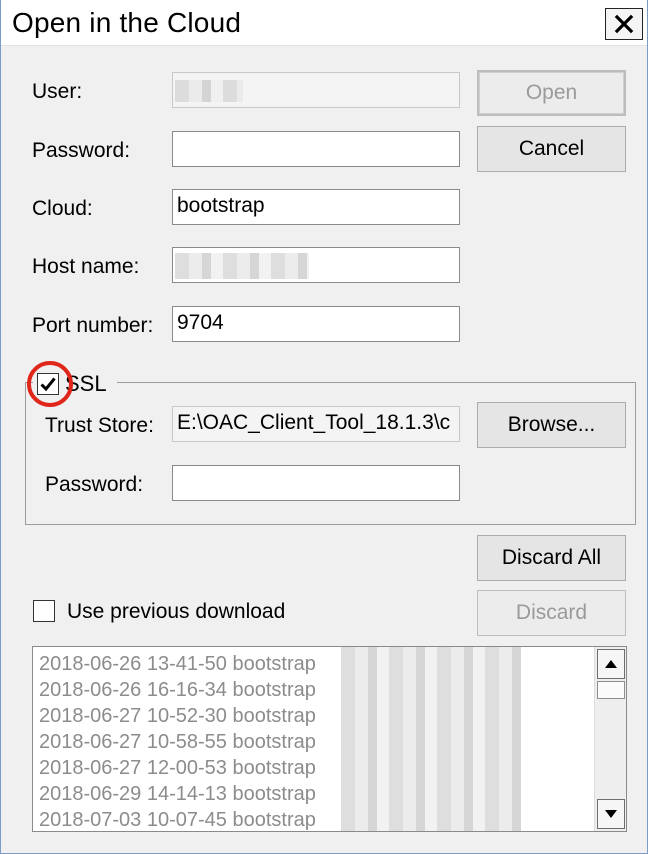 This screenshot has width=648, height=854. I want to click on ssl-label: SSL, so click(86, 383).